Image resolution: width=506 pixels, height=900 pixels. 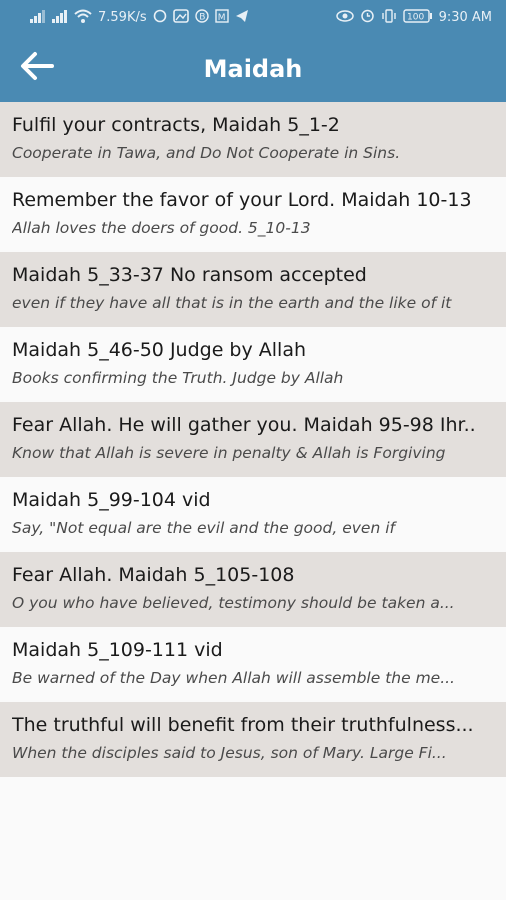 What do you see at coordinates (242, 18) in the screenshot?
I see `telegram-icon` at bounding box center [242, 18].